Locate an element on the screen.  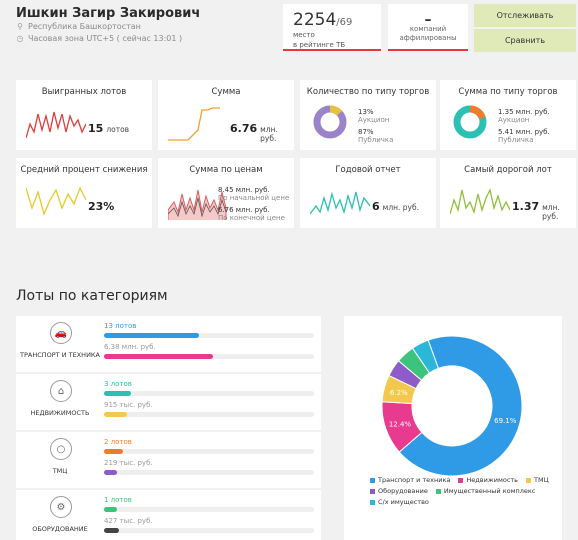
category-count: 13 лотов is located at coordinates (120, 326).